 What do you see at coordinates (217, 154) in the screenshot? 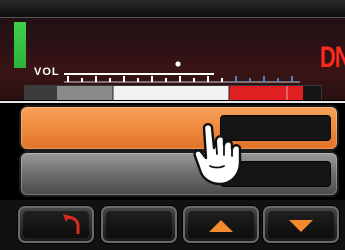
I see `touch-hand-icon` at bounding box center [217, 154].